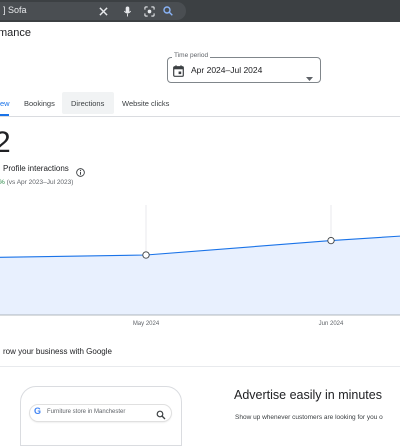 This screenshot has width=400, height=446. What do you see at coordinates (39, 103) in the screenshot?
I see `tab-bookings: Bookings` at bounding box center [39, 103].